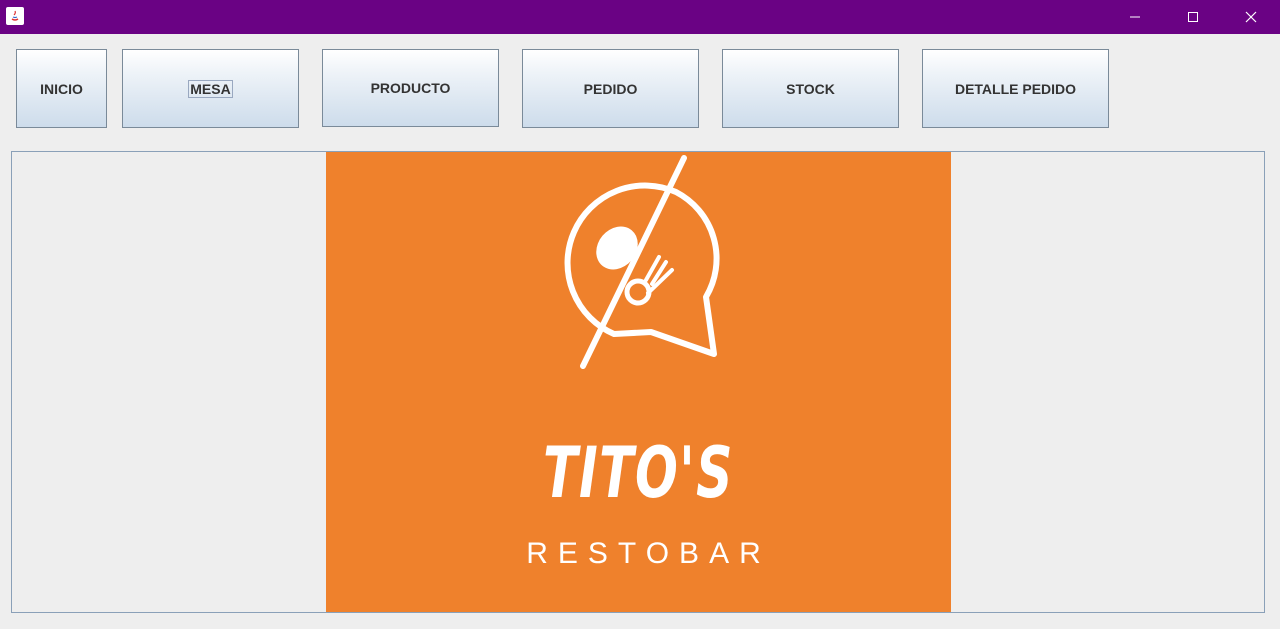 The height and width of the screenshot is (629, 1280). What do you see at coordinates (640, 17) in the screenshot?
I see `title-bar` at bounding box center [640, 17].